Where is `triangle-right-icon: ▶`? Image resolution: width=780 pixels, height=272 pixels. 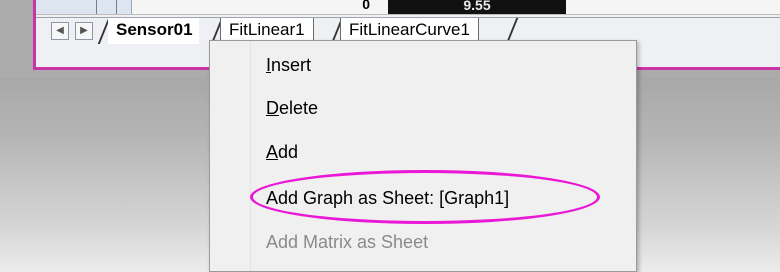
triangle-right-icon: ▶ is located at coordinates (84, 30).